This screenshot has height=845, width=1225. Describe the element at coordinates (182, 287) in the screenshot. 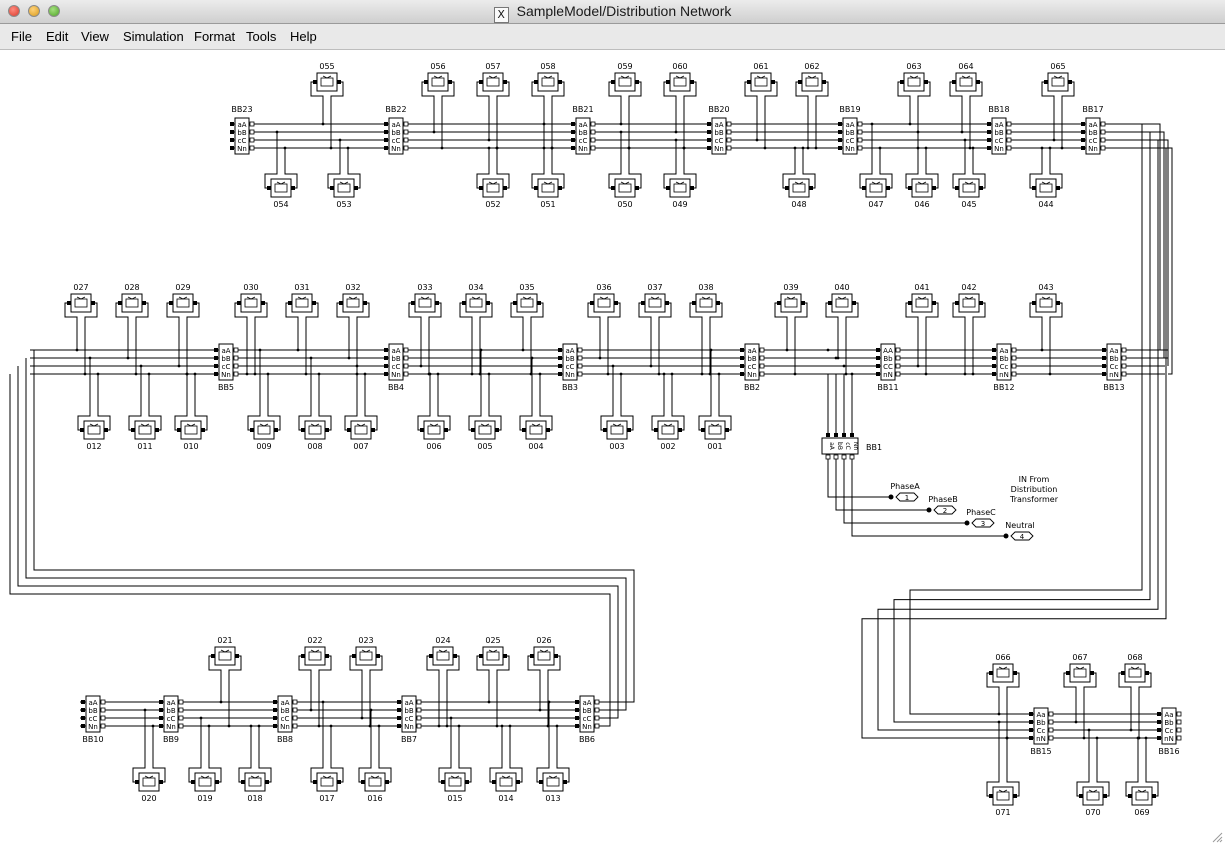

I see `load-label: 029` at that location.